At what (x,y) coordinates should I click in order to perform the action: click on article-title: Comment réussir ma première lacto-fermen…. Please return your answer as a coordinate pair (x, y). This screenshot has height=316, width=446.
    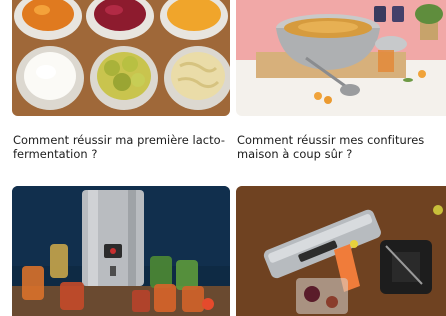
    Looking at the image, I should click on (120, 147).